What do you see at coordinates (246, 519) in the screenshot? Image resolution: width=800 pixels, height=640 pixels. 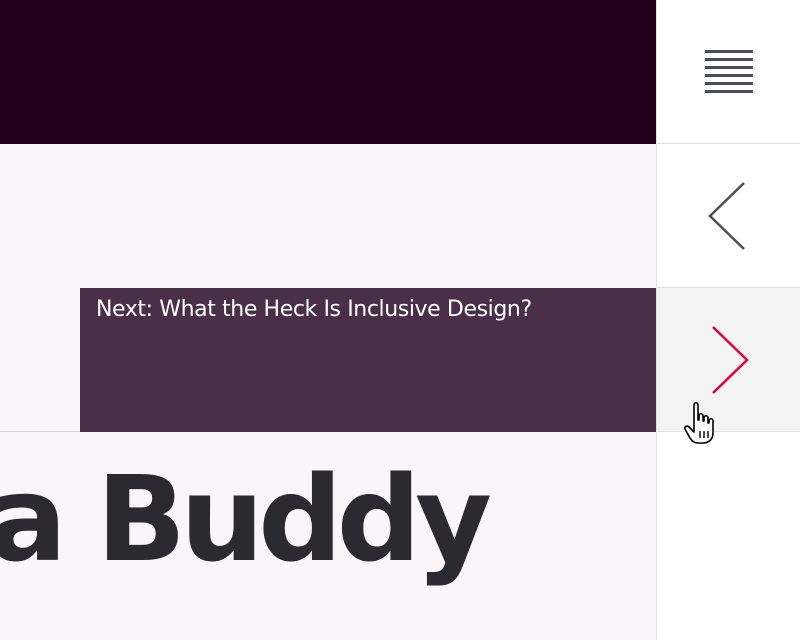 I see `article-title: n a Buddy` at bounding box center [246, 519].